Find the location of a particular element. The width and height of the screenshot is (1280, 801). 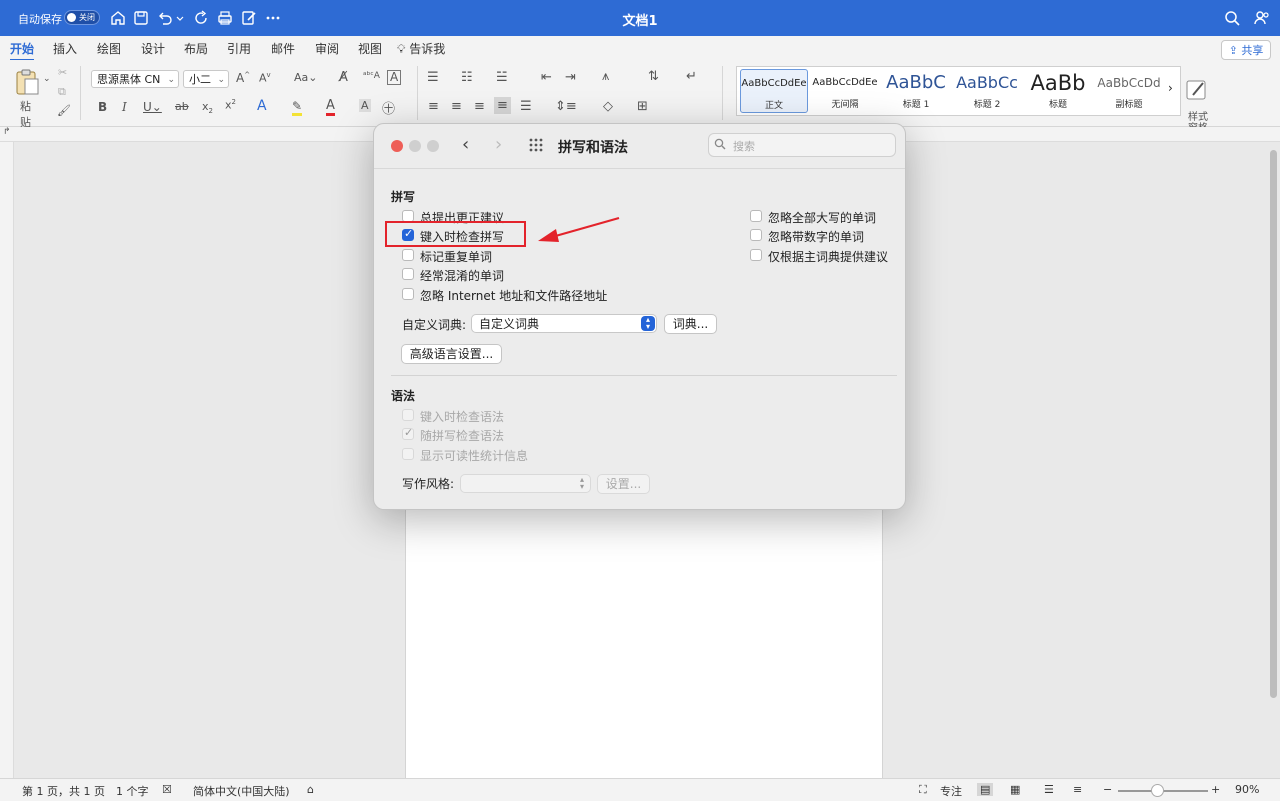

zoom-out-icon: − is located at coordinates (1107, 789).